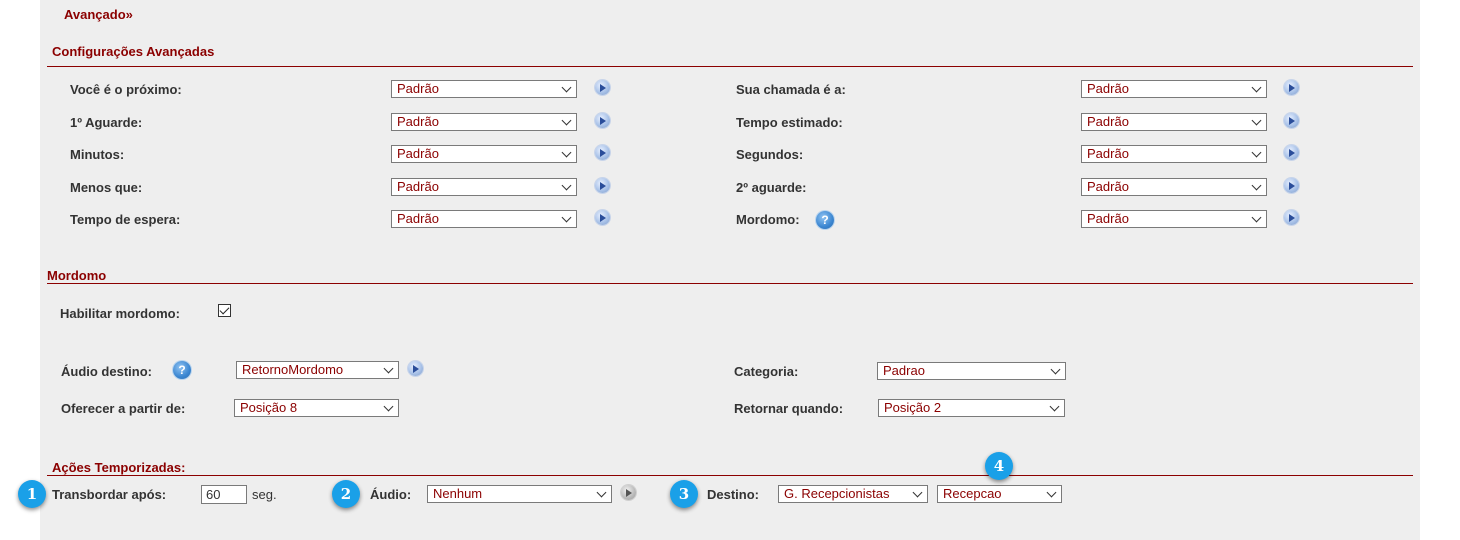  Describe the element at coordinates (684, 494) in the screenshot. I see `step-badge-3: 3` at that location.